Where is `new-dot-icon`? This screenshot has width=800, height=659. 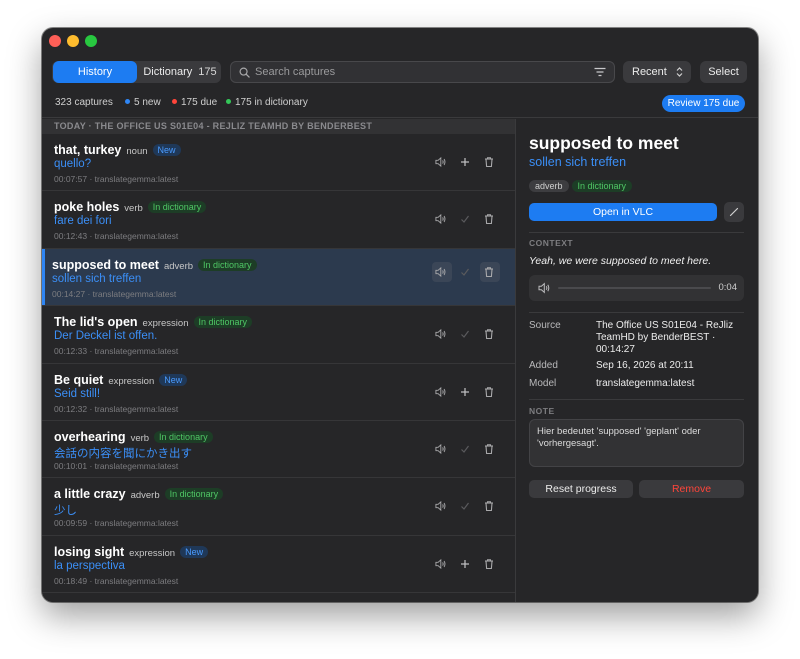 new-dot-icon is located at coordinates (127, 101).